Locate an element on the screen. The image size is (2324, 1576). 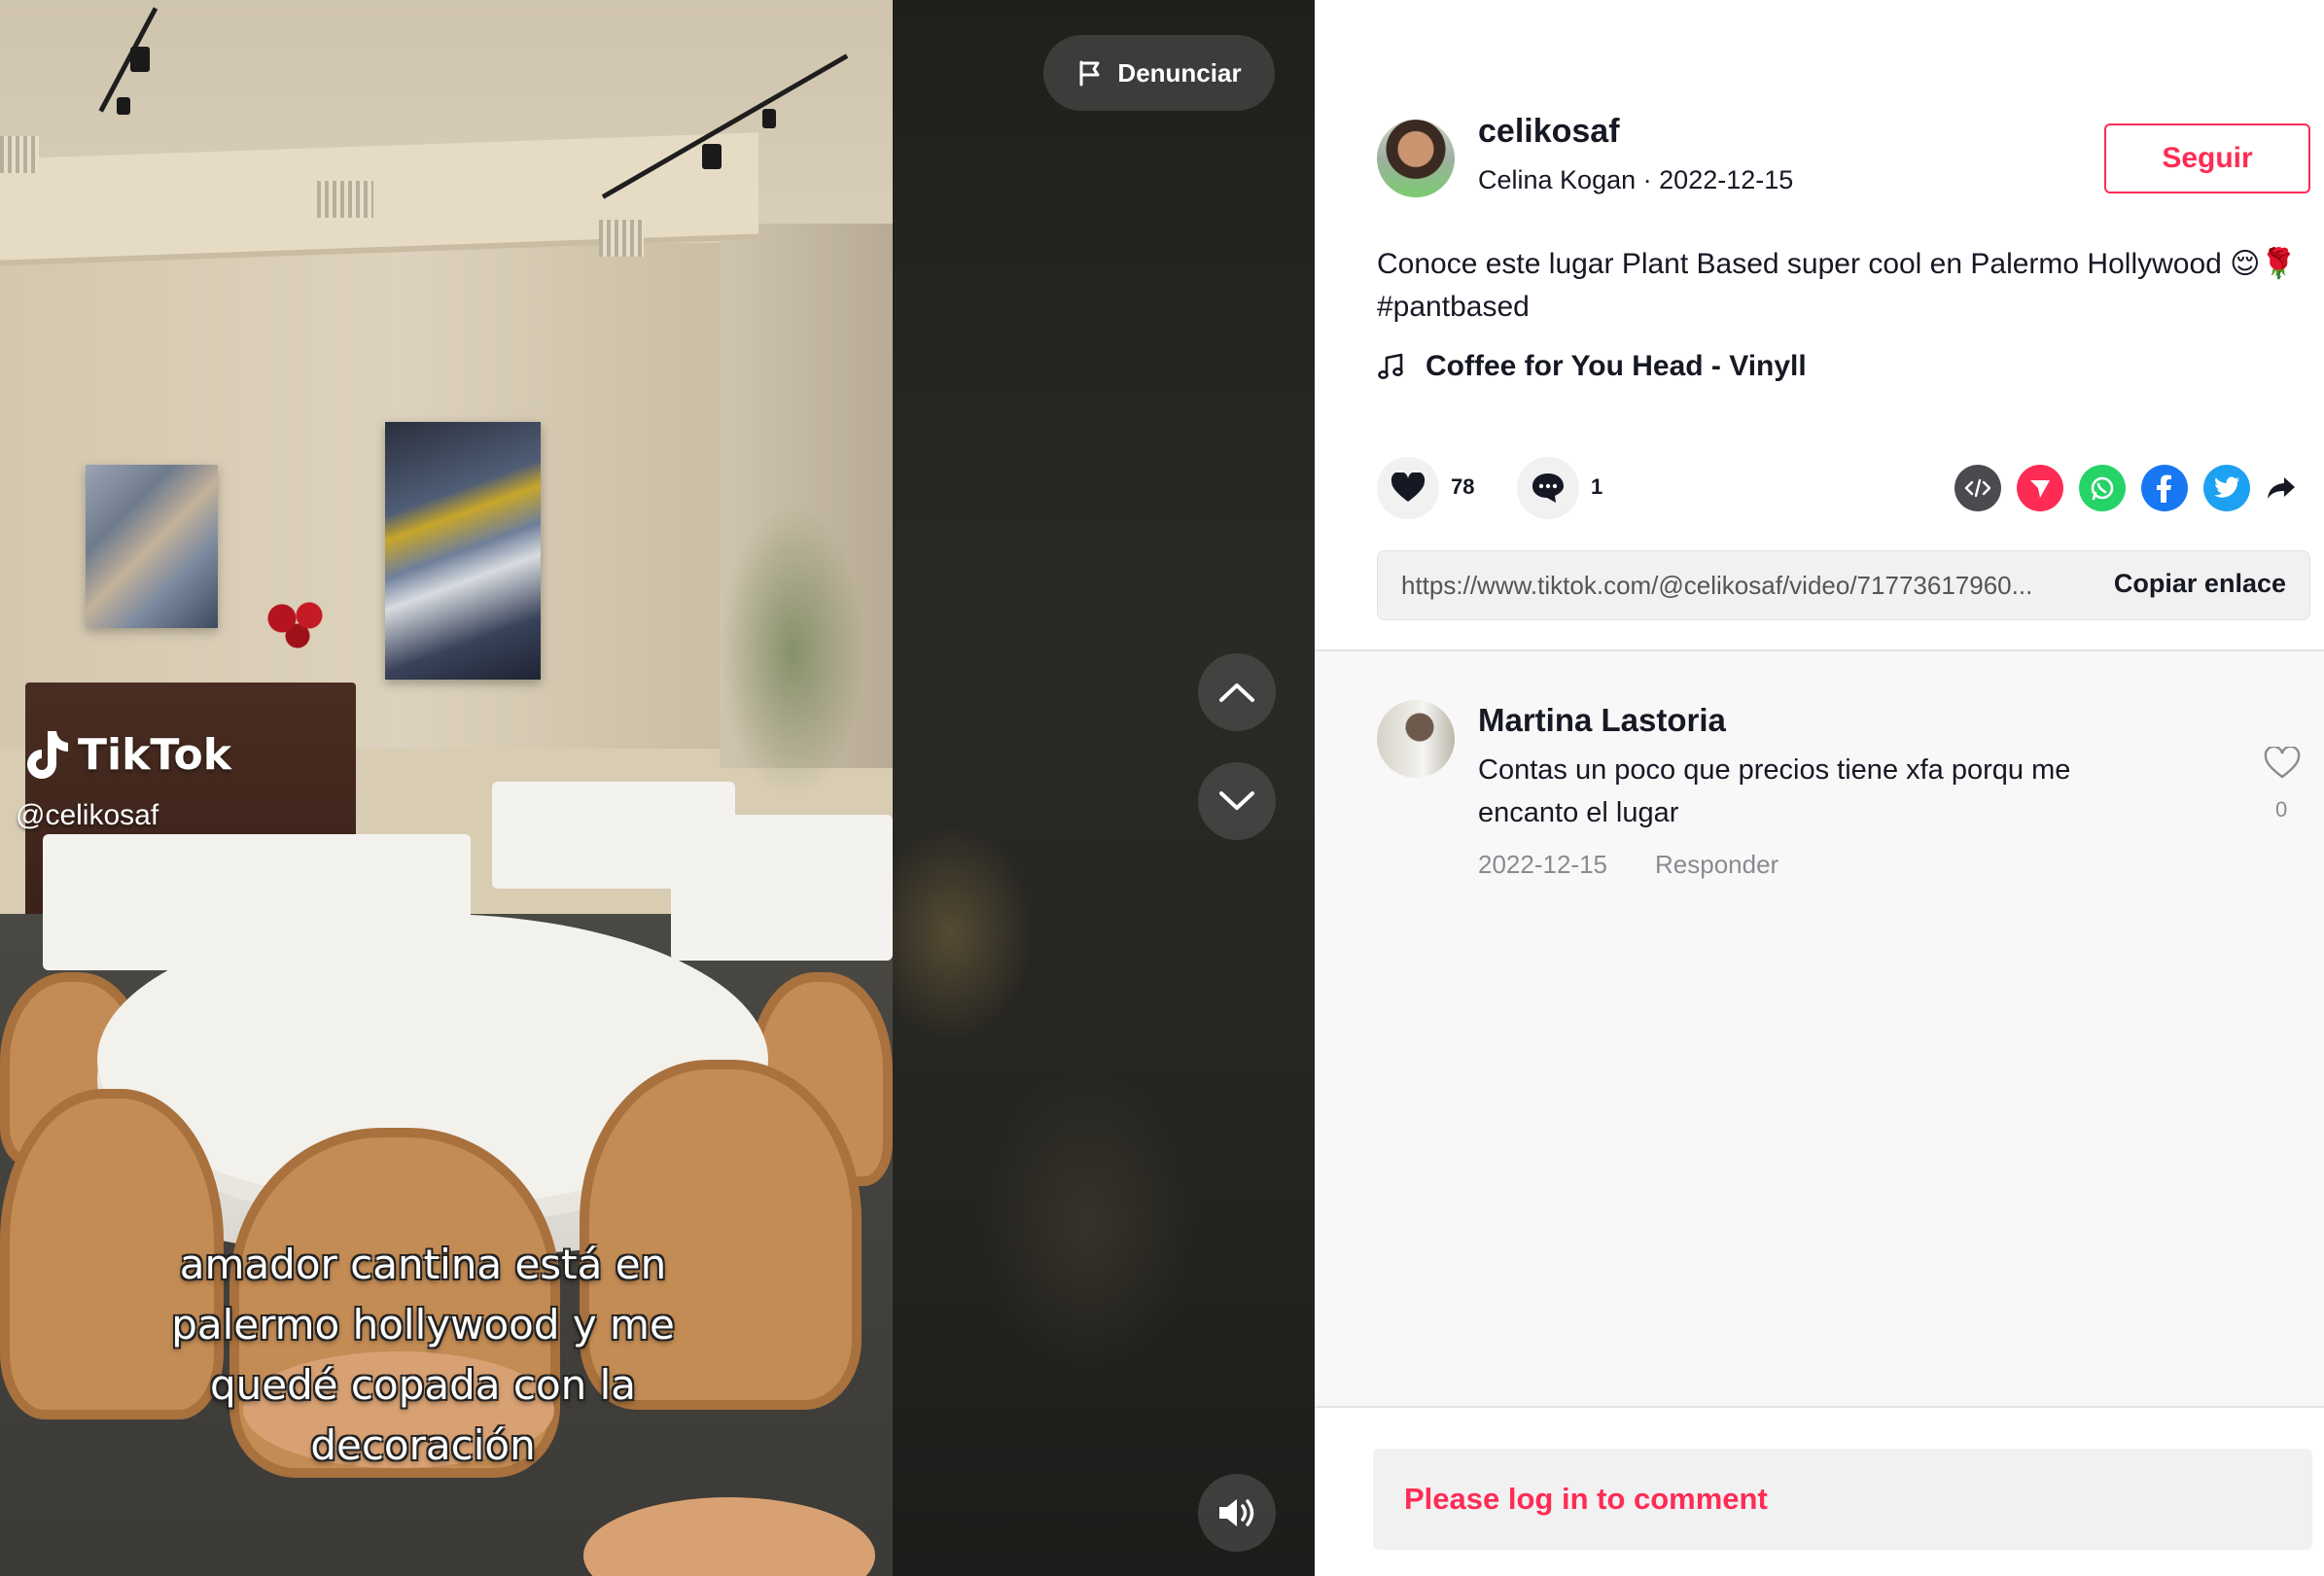
chevron-down-icon is located at coordinates (1236, 800).